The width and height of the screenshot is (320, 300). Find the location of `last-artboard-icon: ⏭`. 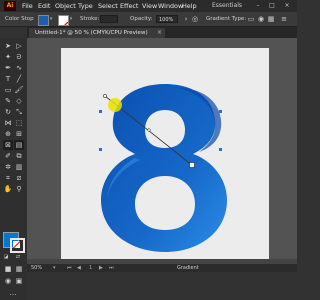

last-artboard-icon: ⏭ is located at coordinates (111, 268).